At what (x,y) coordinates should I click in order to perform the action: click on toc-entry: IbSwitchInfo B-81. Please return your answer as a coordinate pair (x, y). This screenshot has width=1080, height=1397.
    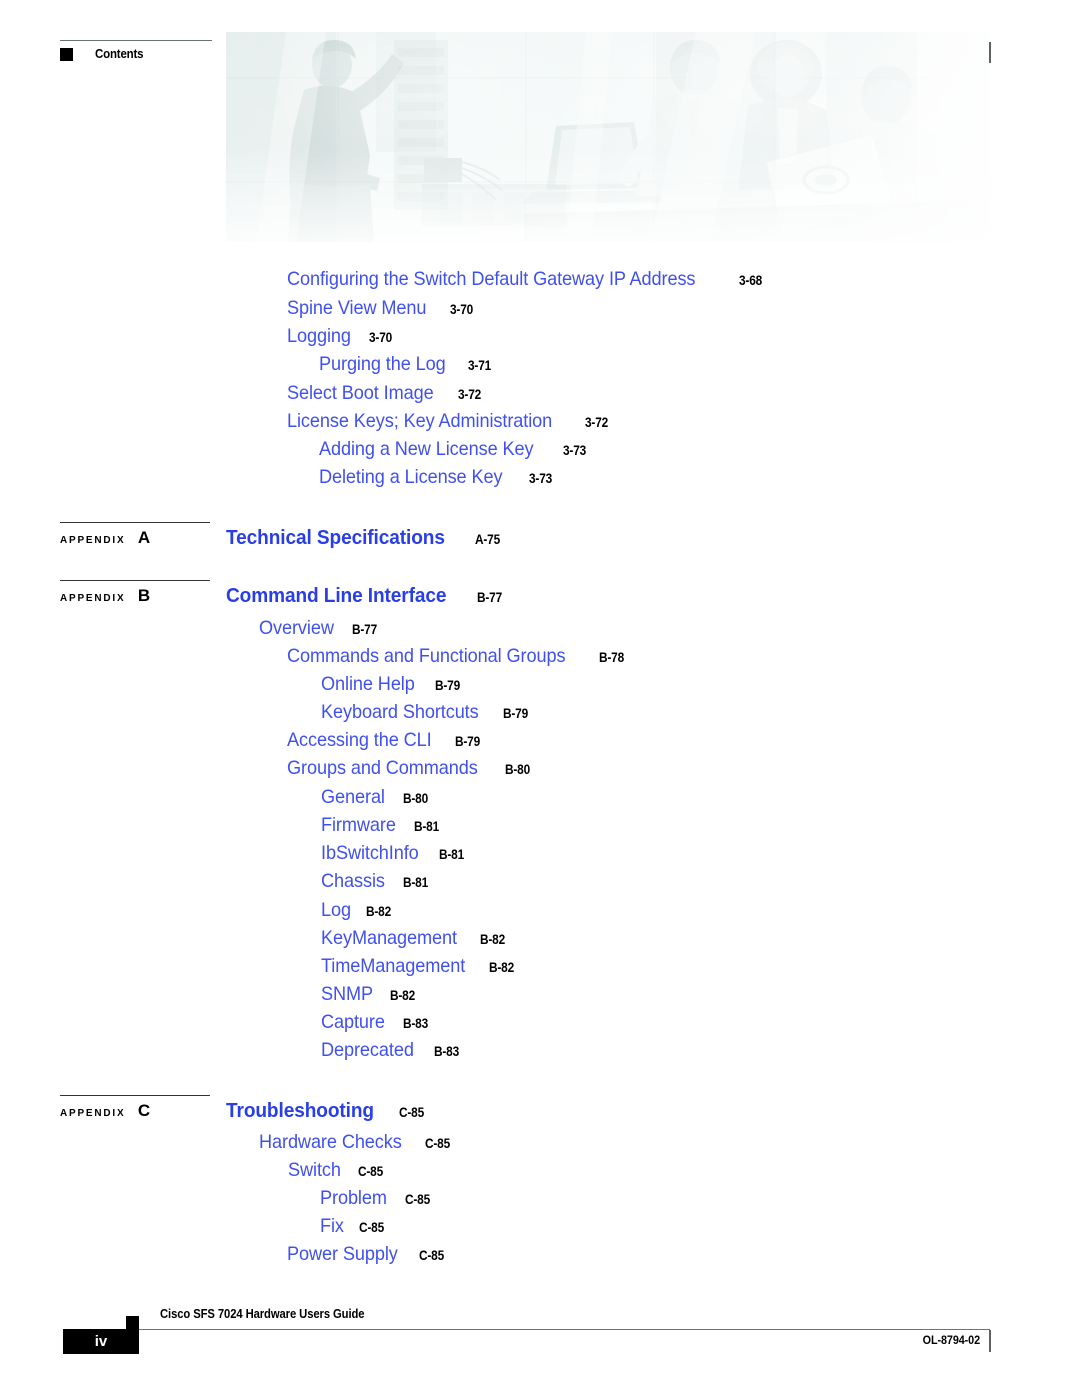
    Looking at the image, I should click on (394, 853).